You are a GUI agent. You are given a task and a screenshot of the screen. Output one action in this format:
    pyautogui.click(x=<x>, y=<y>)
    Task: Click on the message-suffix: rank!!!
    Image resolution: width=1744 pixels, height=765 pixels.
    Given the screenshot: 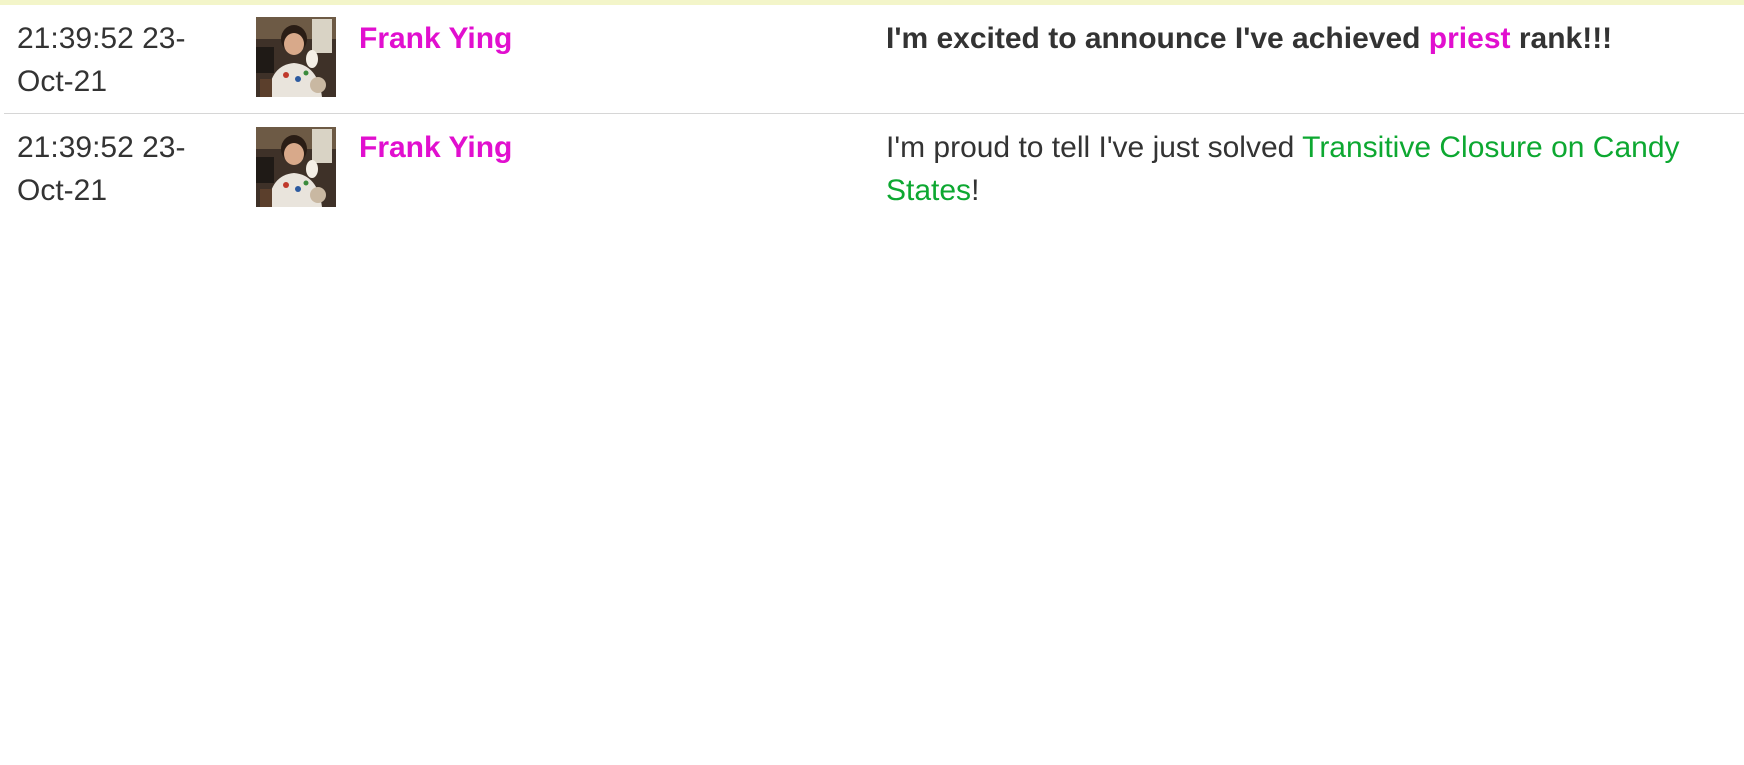 What is the action you would take?
    pyautogui.click(x=1561, y=38)
    